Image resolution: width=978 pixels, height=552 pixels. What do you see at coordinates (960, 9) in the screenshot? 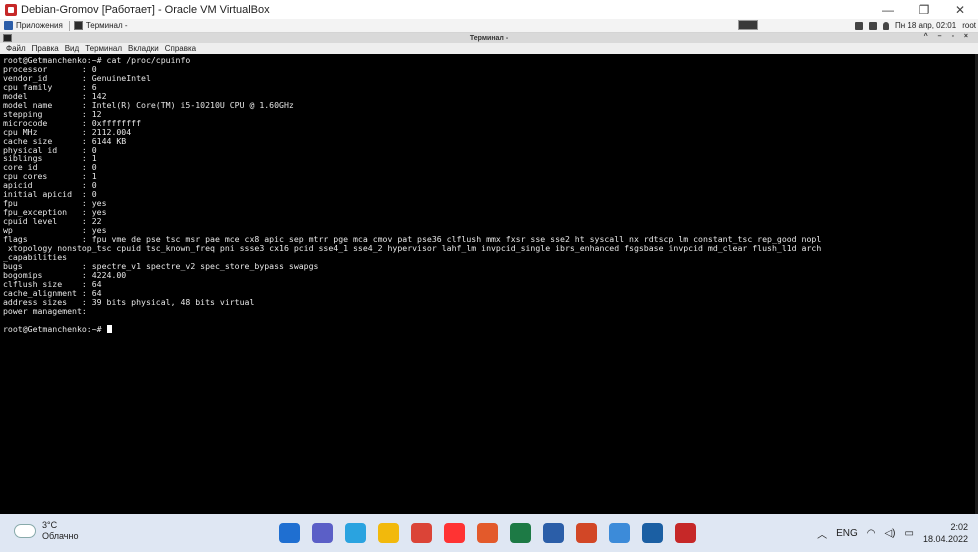
I see `close-button: ✕` at bounding box center [960, 9].